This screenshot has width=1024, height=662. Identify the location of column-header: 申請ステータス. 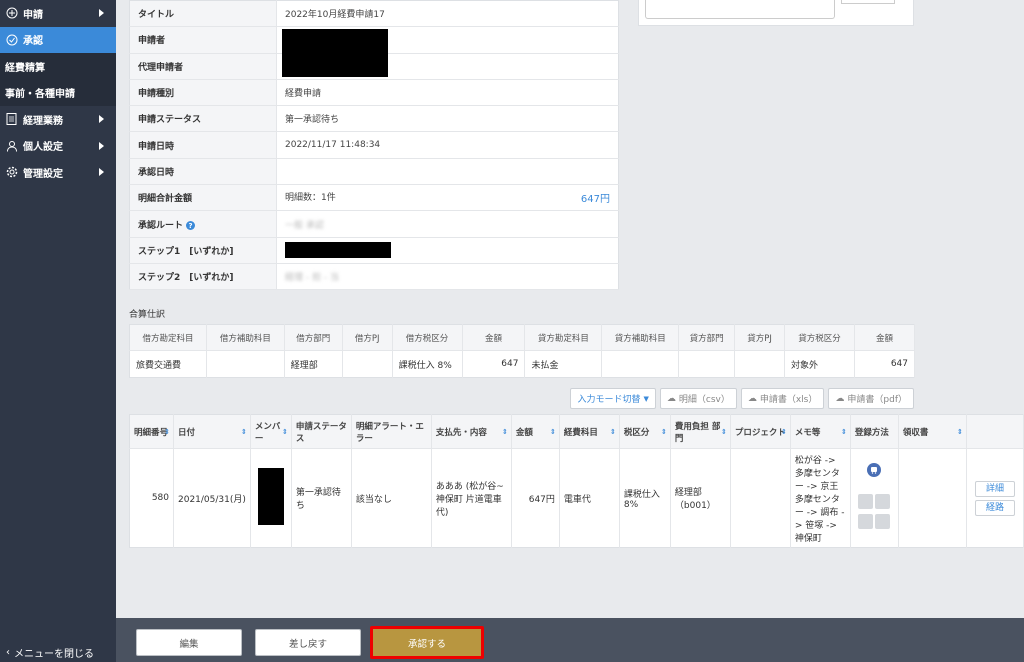
(321, 431).